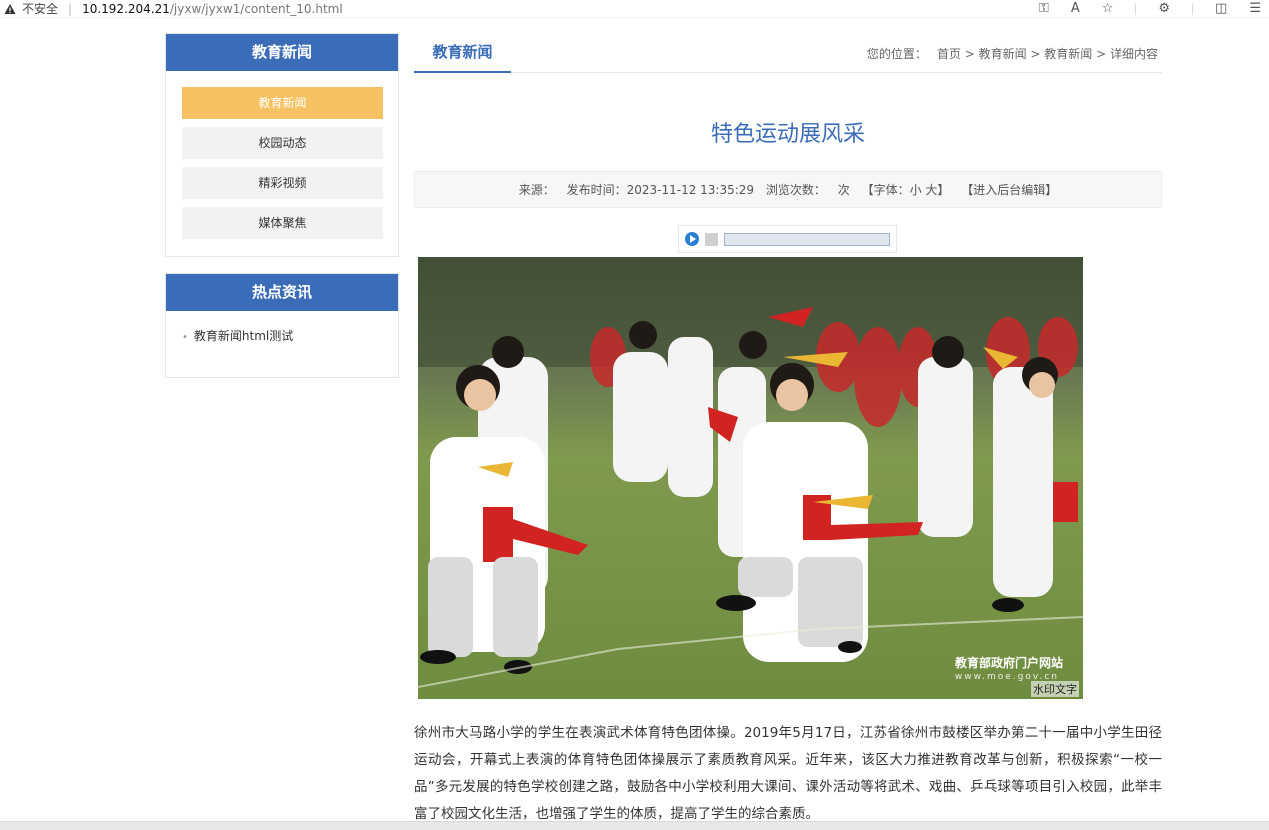  Describe the element at coordinates (1047, 54) in the screenshot. I see `breadcrumb-path: 首页 > 教育新闻 > 教育新闻 > 详细内容` at that location.